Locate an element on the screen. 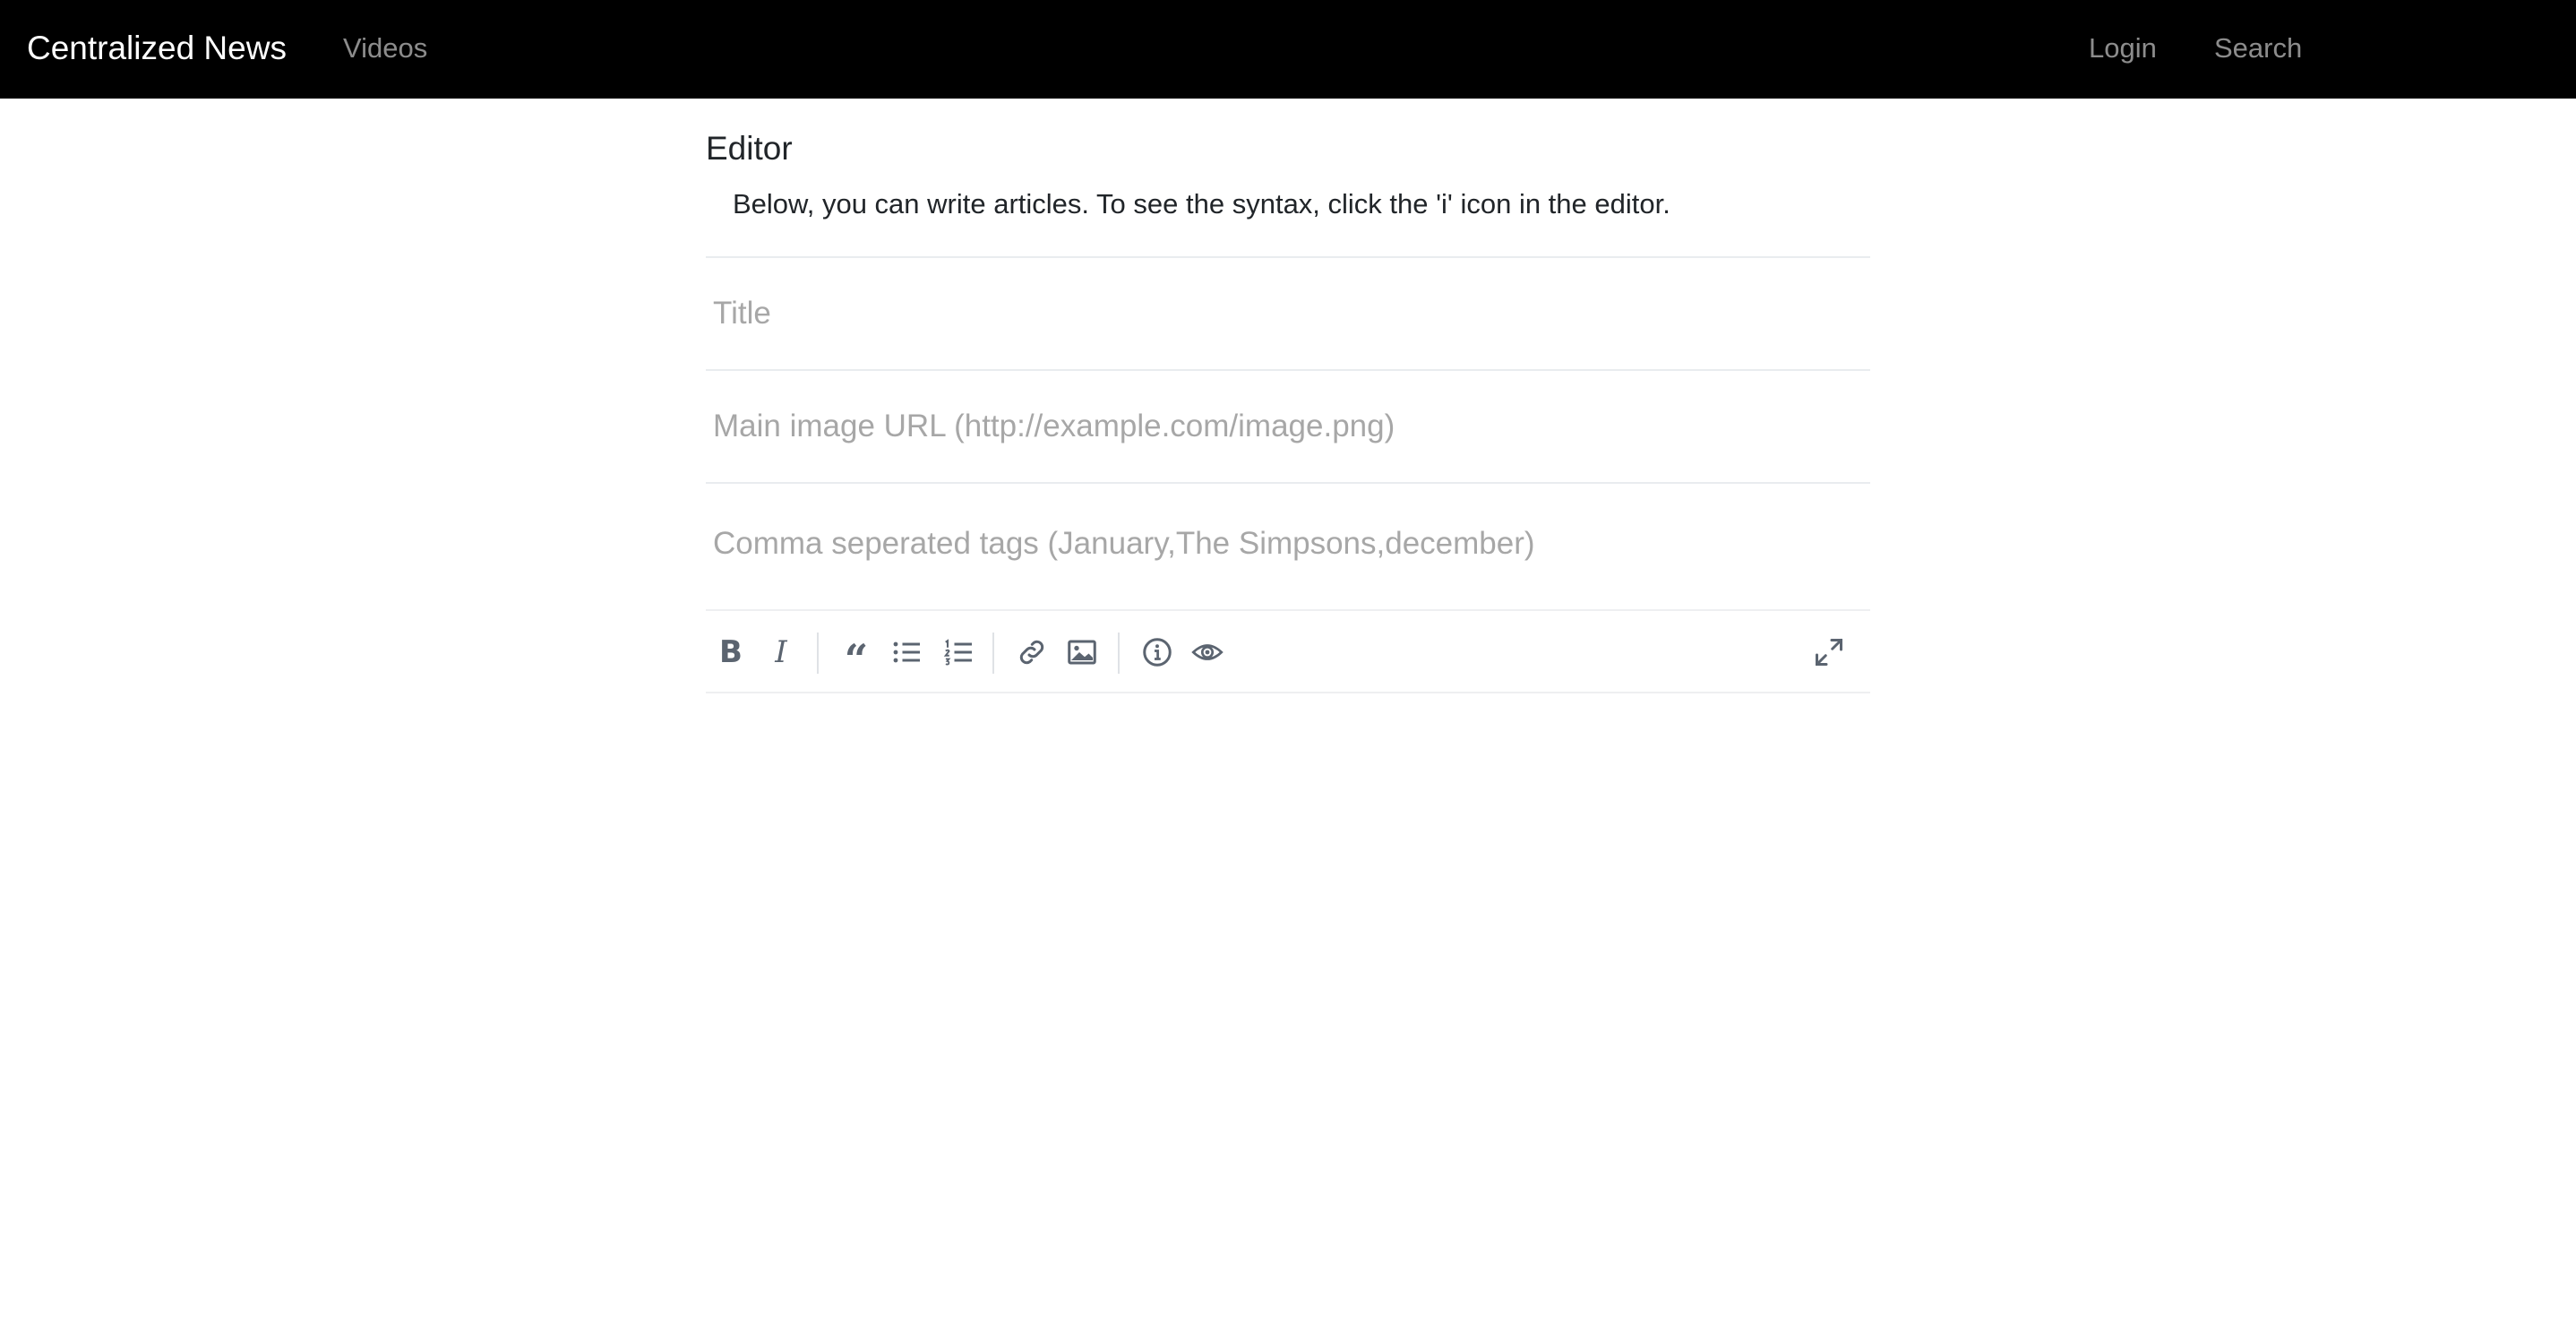 The height and width of the screenshot is (1317, 2576). search-input is located at coordinates (2321, 48).